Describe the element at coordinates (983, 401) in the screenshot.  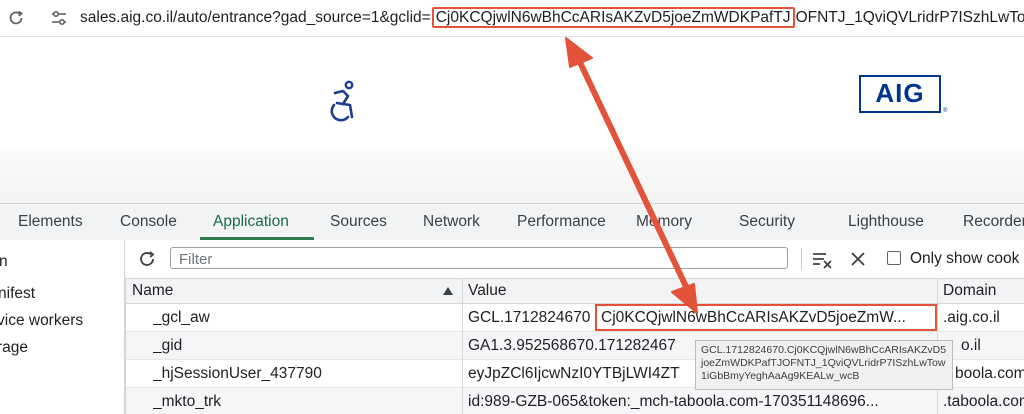
I see `cookie-domain: .taboola.com` at that location.